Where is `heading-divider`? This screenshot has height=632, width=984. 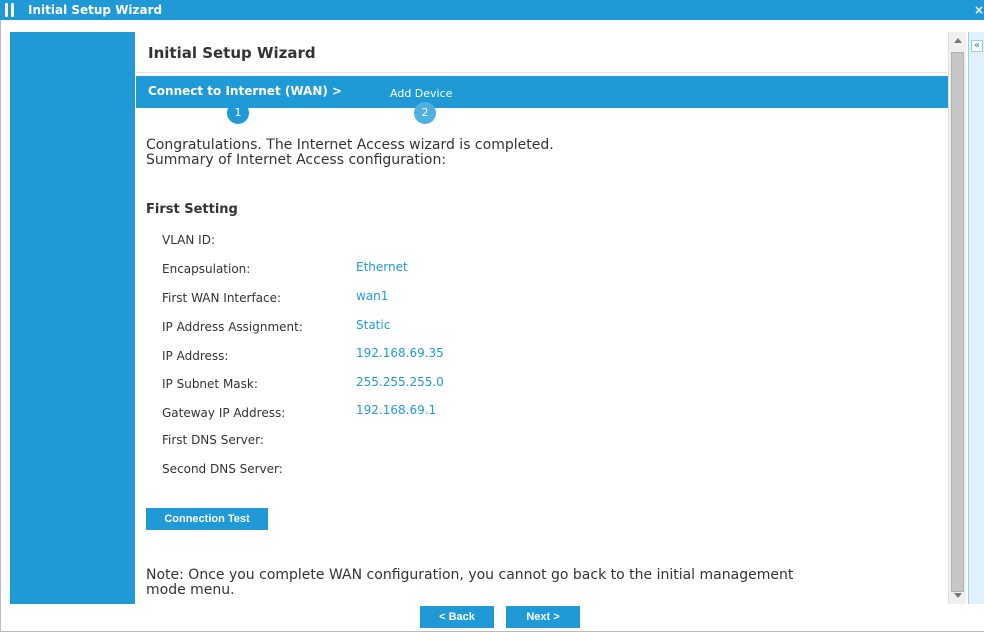
heading-divider is located at coordinates (542, 72).